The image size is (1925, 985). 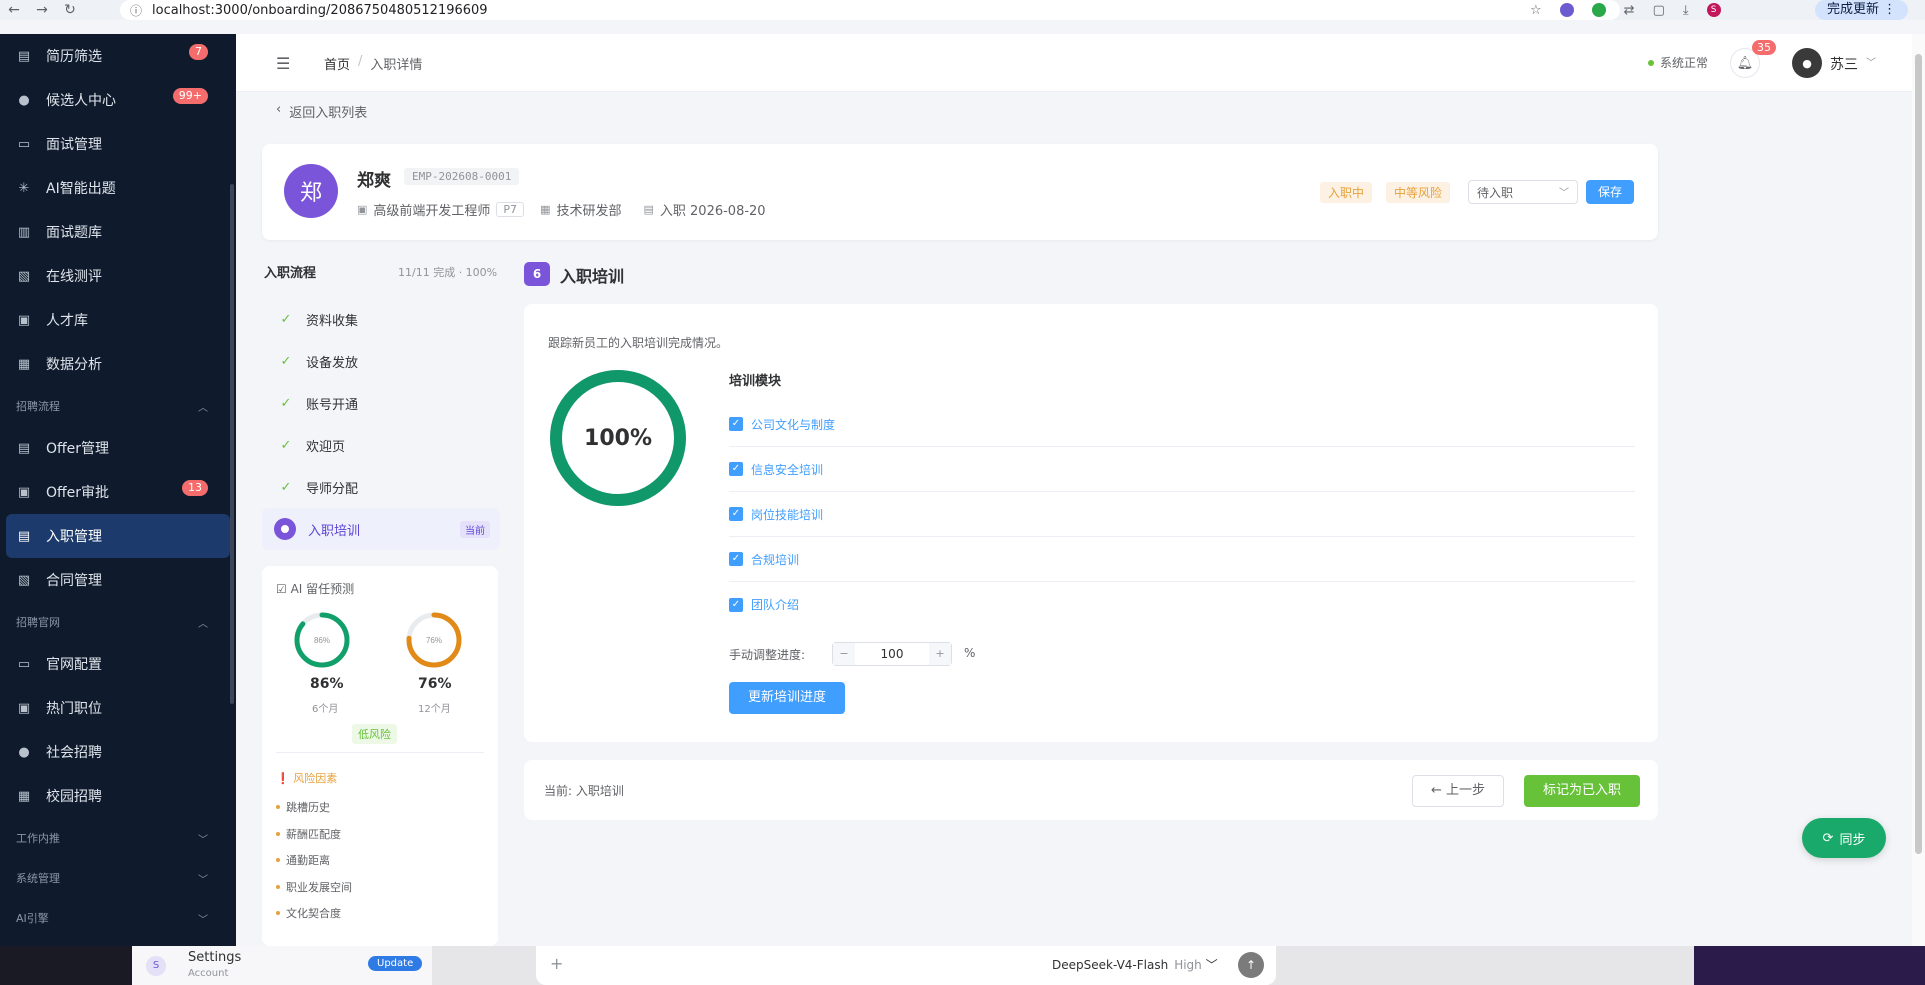 I want to click on progress-input: 100, so click(x=892, y=654).